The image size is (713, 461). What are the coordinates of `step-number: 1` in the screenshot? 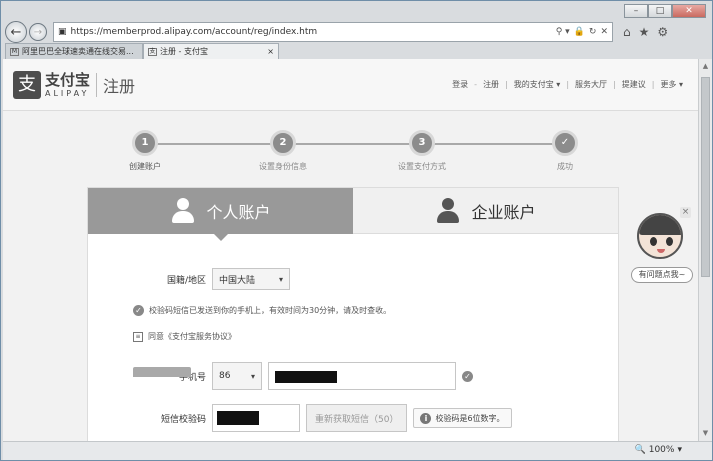 It's located at (145, 143).